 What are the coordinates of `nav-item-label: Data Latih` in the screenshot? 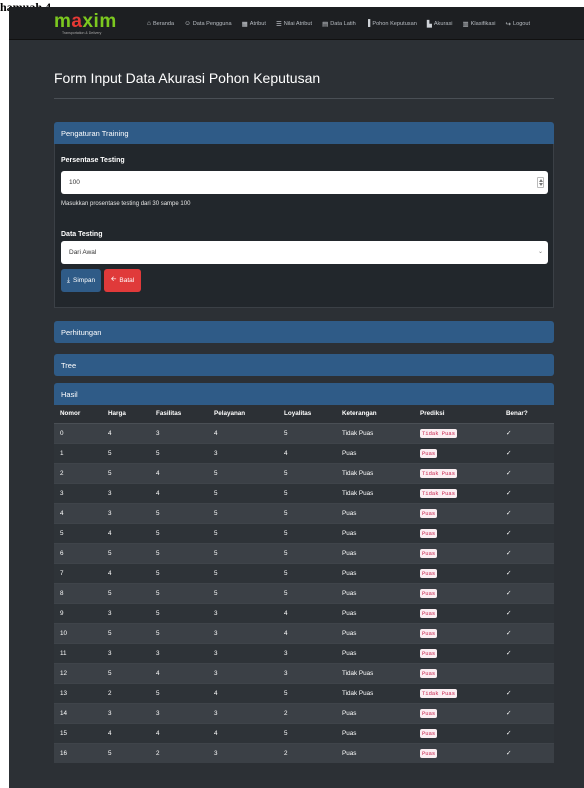 It's located at (343, 23).